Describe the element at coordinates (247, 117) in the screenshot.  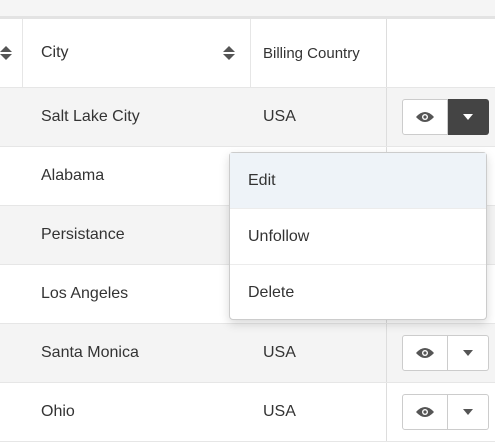
I see `table-row: Salt Lake City USA` at that location.